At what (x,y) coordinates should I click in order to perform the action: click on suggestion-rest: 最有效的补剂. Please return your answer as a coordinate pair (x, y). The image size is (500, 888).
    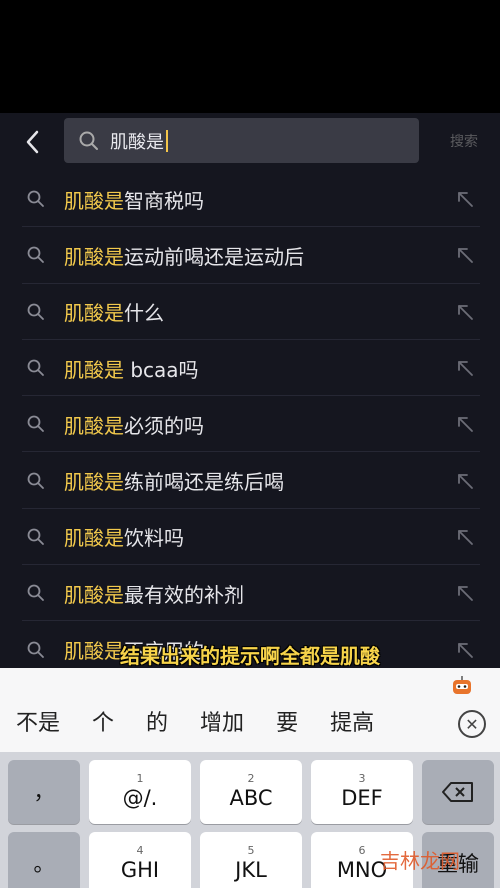
    Looking at the image, I should click on (184, 594).